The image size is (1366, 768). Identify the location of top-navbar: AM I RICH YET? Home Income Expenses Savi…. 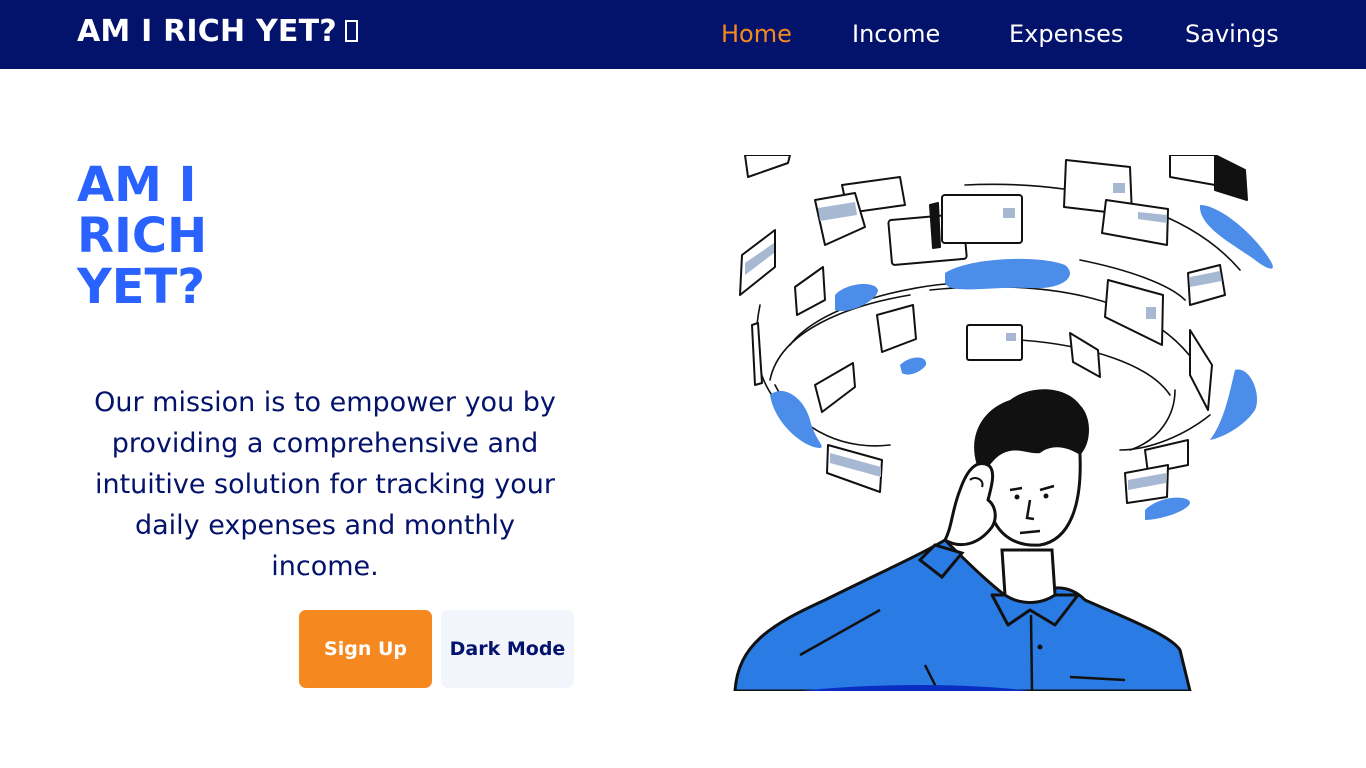
(683, 34).